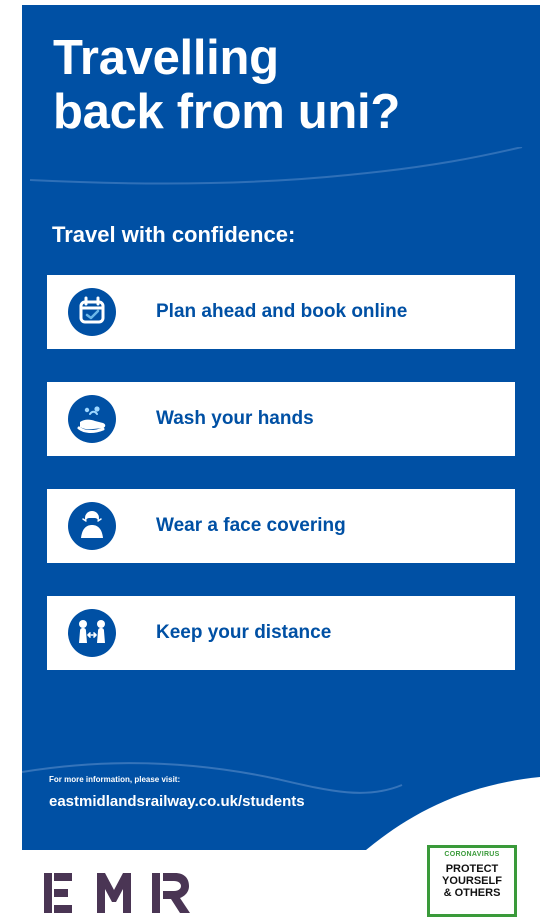  Describe the element at coordinates (472, 893) in the screenshot. I see `badge-line-3: & OTHERS` at that location.